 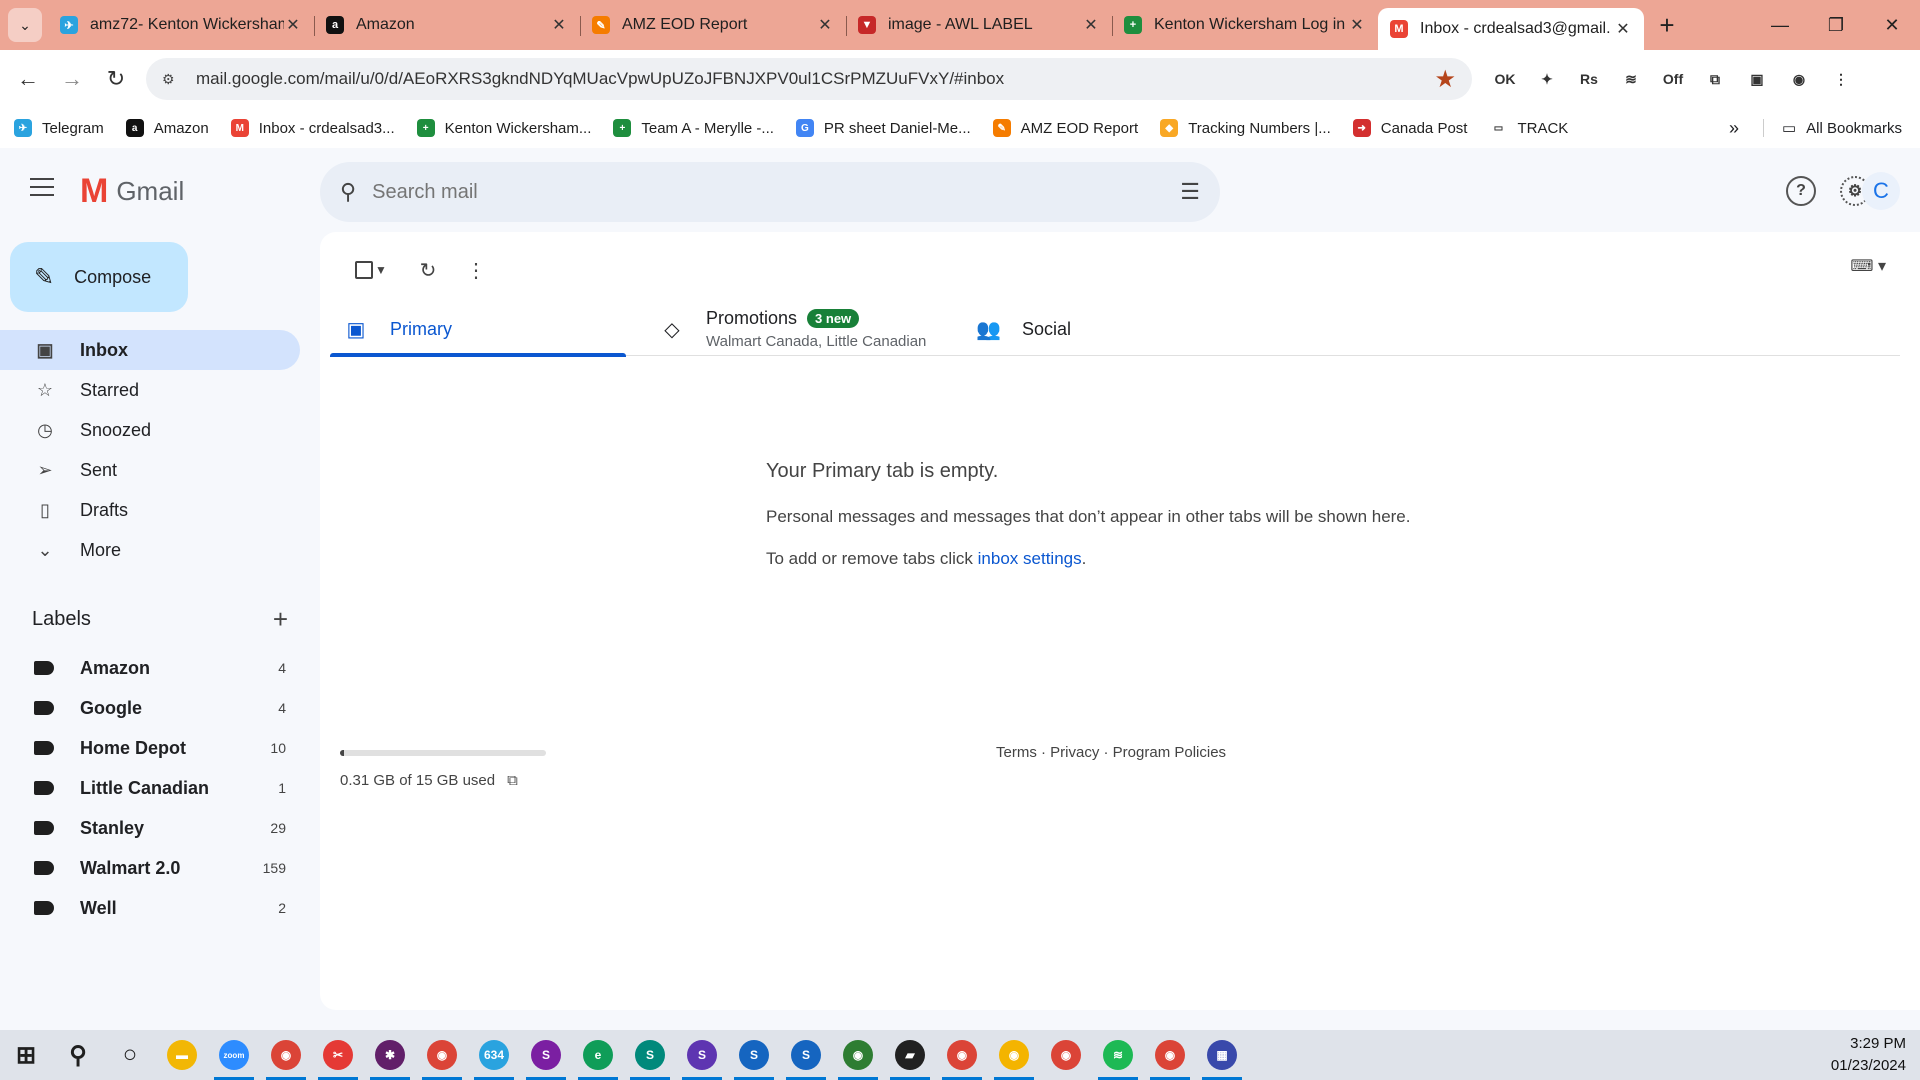 I want to click on main-menu-icon, so click(x=42, y=190).